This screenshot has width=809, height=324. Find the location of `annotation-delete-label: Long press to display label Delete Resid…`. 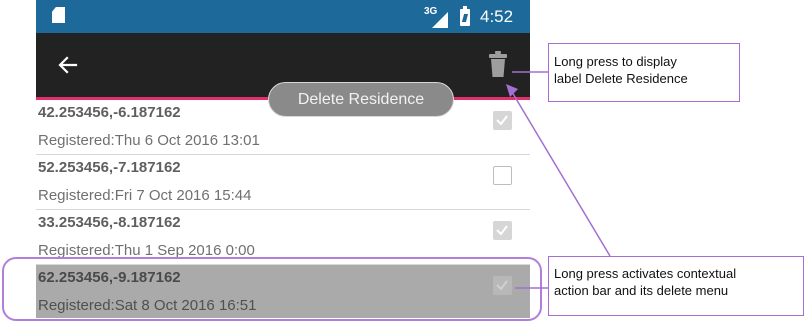

annotation-delete-label: Long press to display label Delete Resid… is located at coordinates (644, 72).